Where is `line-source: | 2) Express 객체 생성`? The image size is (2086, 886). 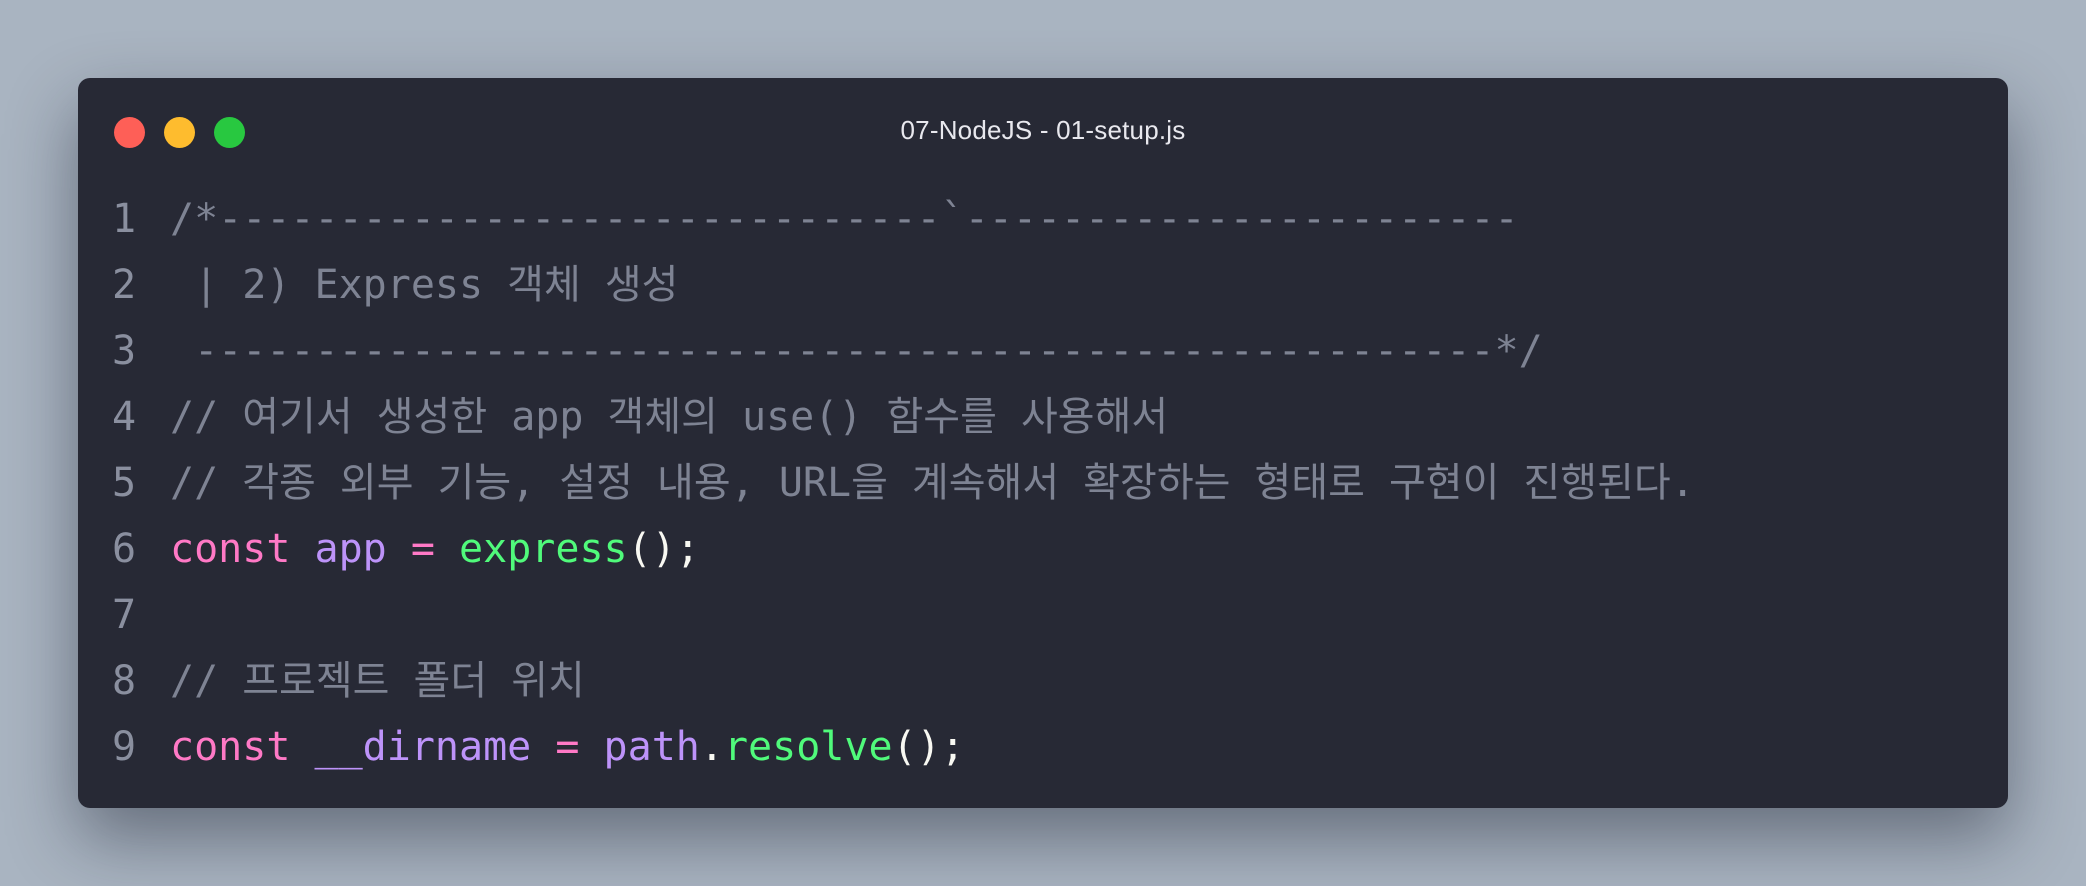
line-source: | 2) Express 객체 생성 is located at coordinates (424, 285).